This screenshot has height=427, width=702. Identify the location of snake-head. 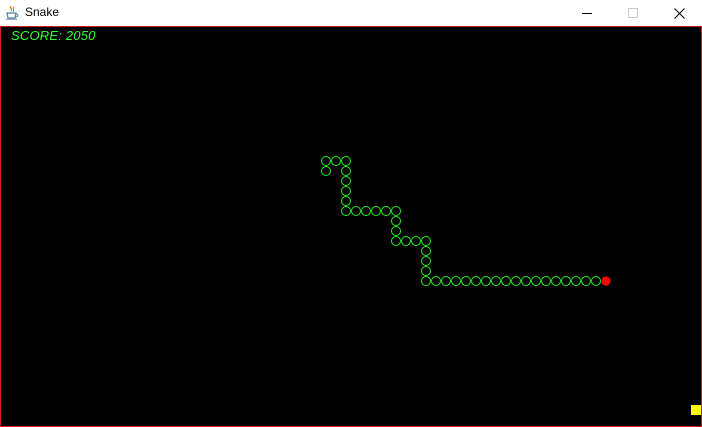
(606, 281).